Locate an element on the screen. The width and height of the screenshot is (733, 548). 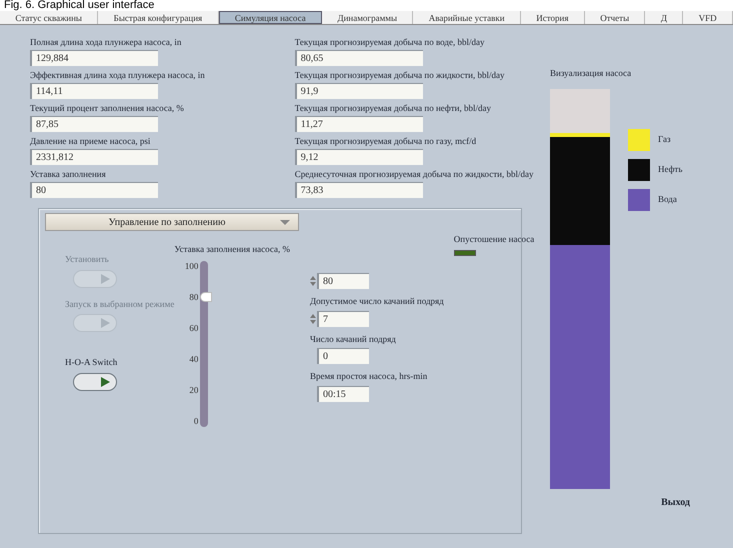
field-label: Текущая прогнозируемая добыча по газу, mcf/d is located at coordinates (386, 141).